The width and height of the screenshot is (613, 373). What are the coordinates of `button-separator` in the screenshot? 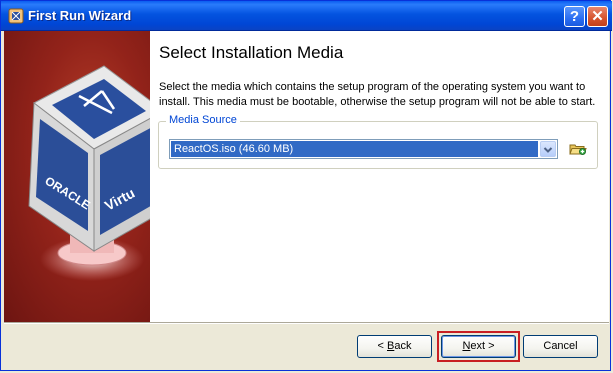 It's located at (306, 323).